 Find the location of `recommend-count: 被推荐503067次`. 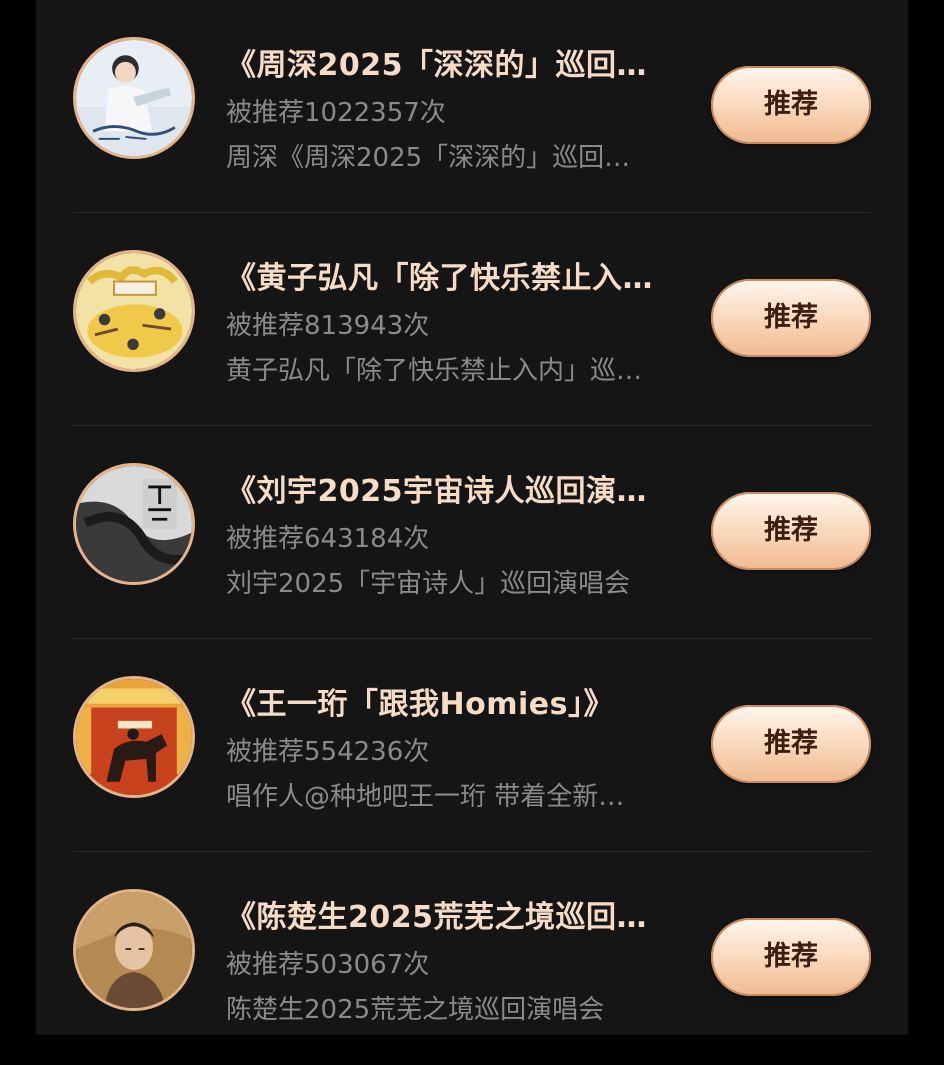

recommend-count: 被推荐503067次 is located at coordinates (328, 965).